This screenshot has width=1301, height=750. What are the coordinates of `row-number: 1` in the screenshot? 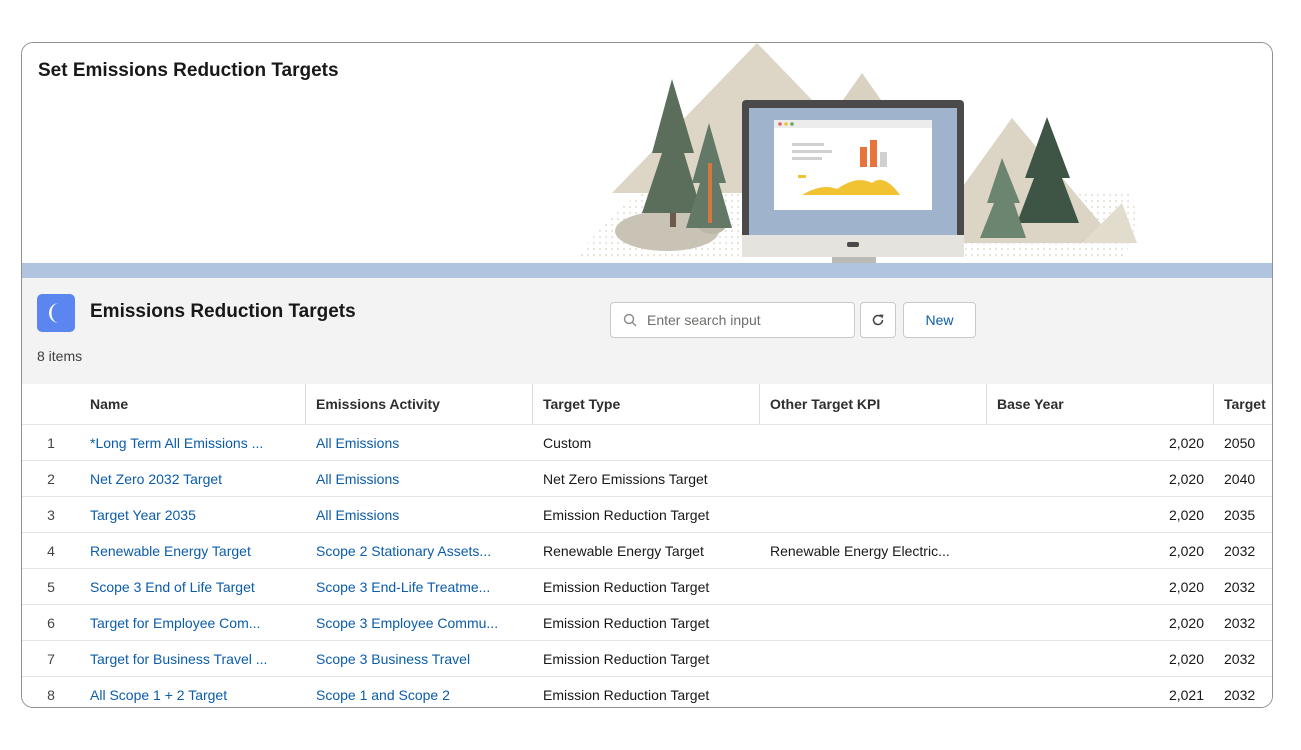 It's located at (51, 442).